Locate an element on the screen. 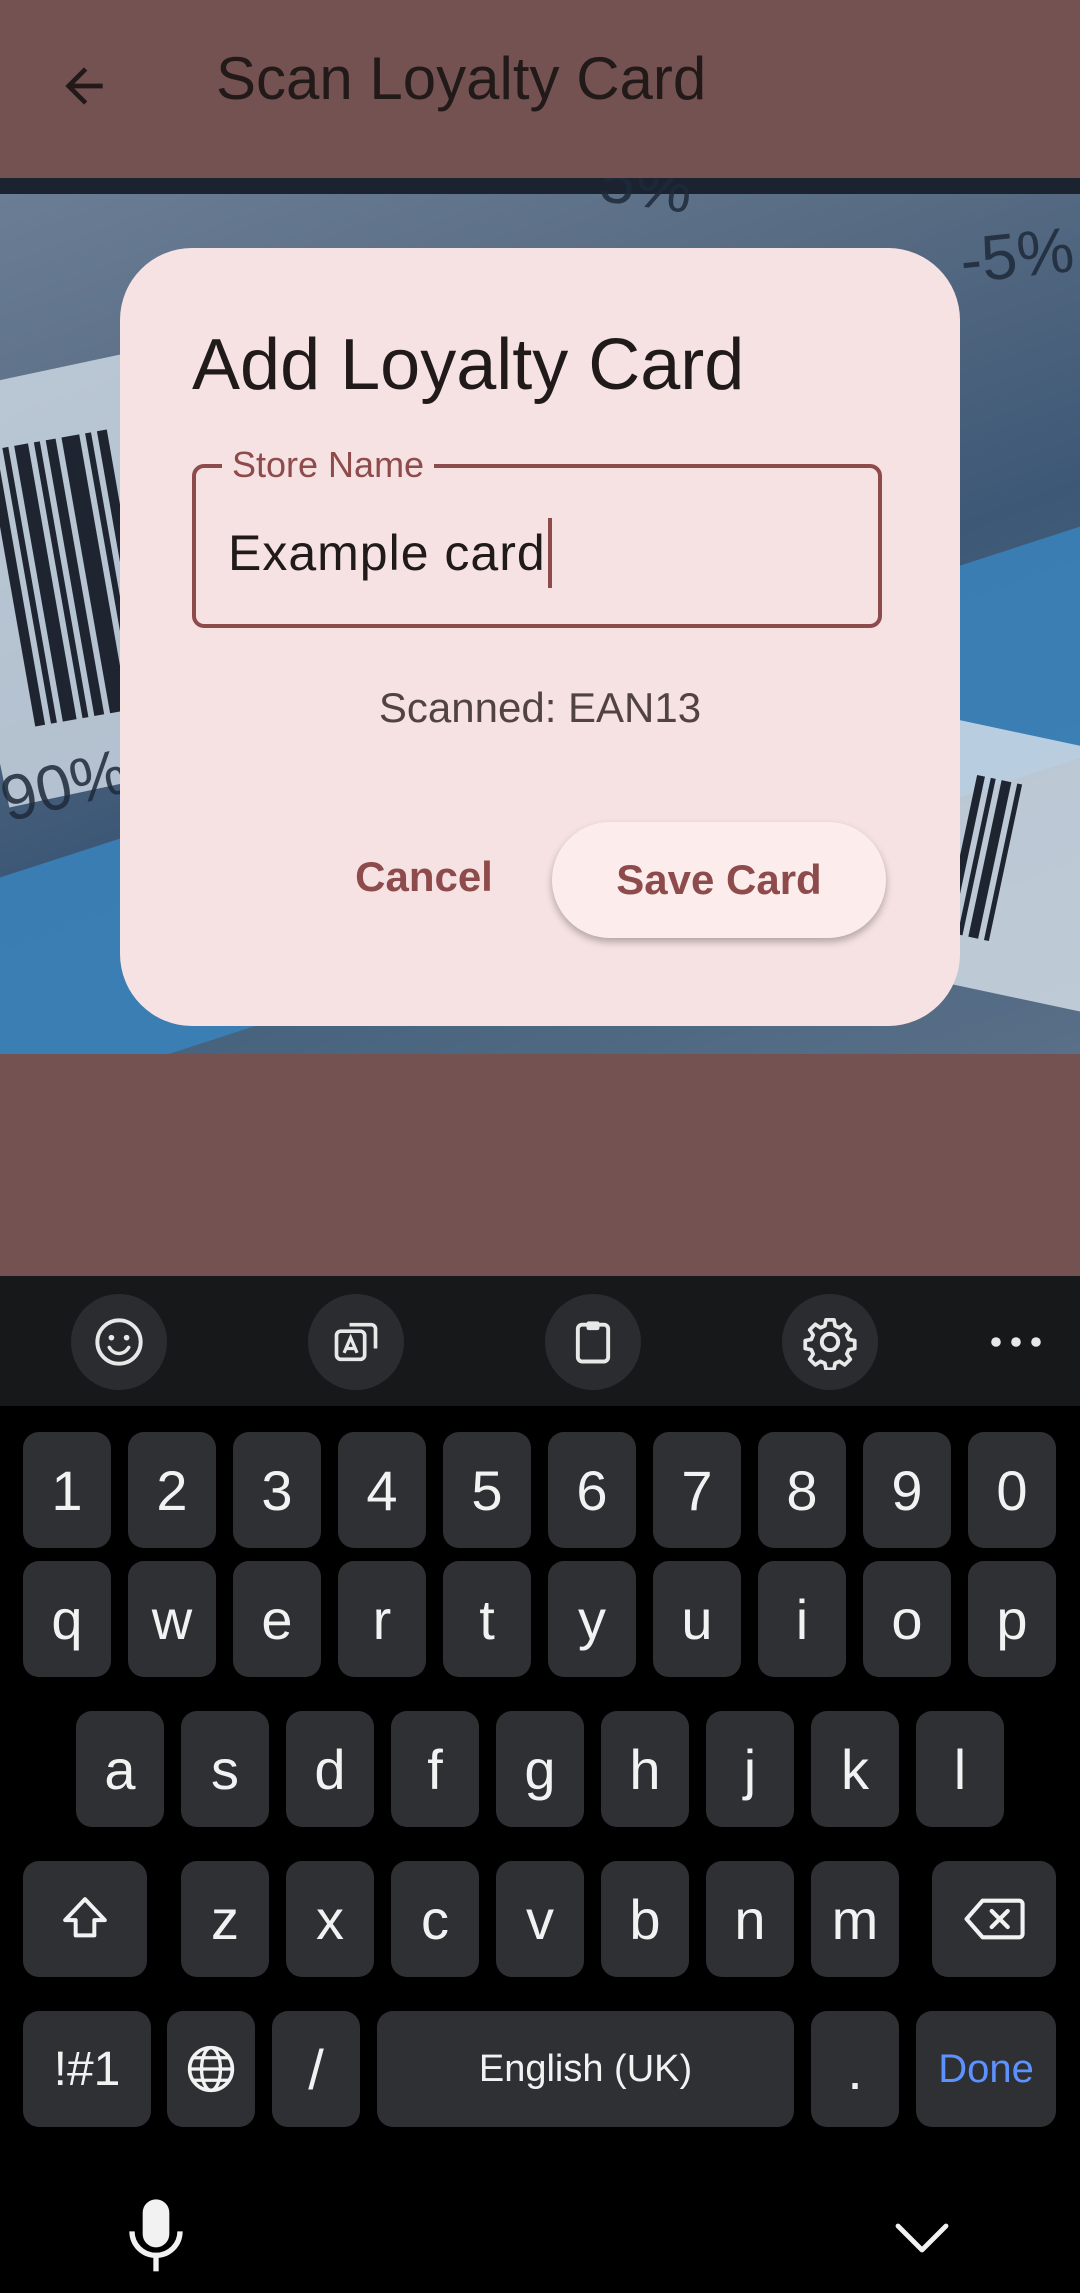 The image size is (1080, 2293). key-p: p is located at coordinates (1012, 1619).